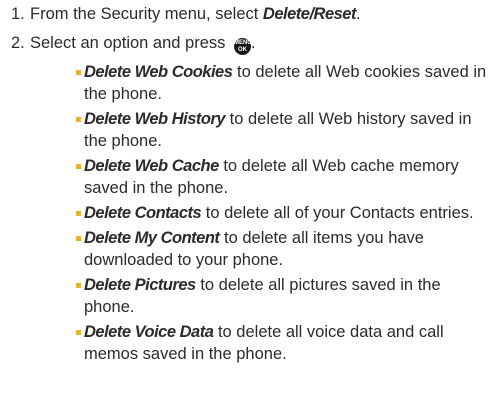 The height and width of the screenshot is (394, 502). I want to click on option-term: Delete Voice Data, so click(149, 332).